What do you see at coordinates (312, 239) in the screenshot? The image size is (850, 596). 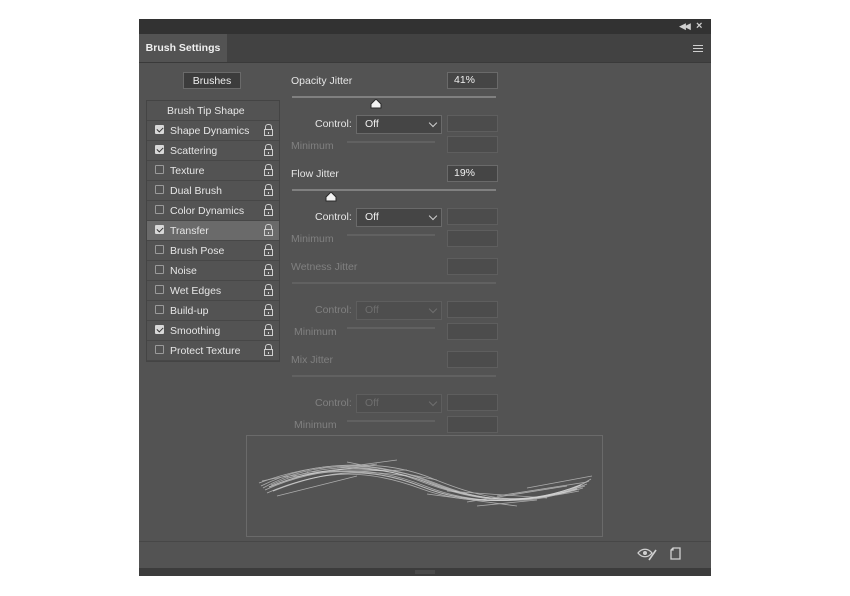 I see `flow-minimum-label: Minimum` at bounding box center [312, 239].